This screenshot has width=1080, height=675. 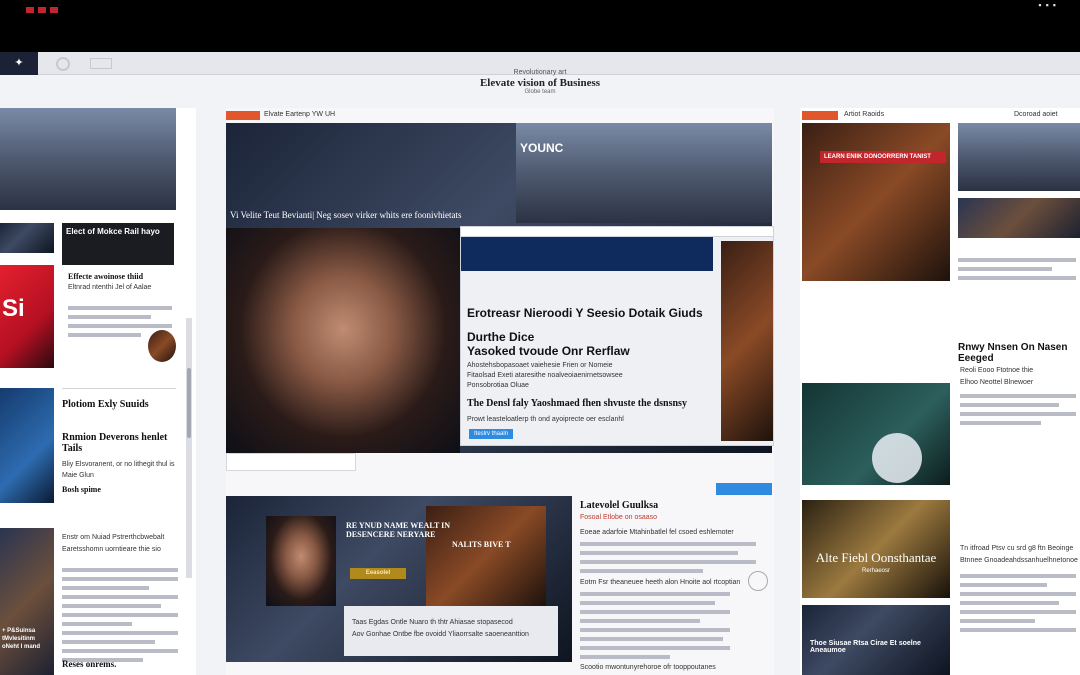 I want to click on center-section-badge, so click(x=243, y=115).